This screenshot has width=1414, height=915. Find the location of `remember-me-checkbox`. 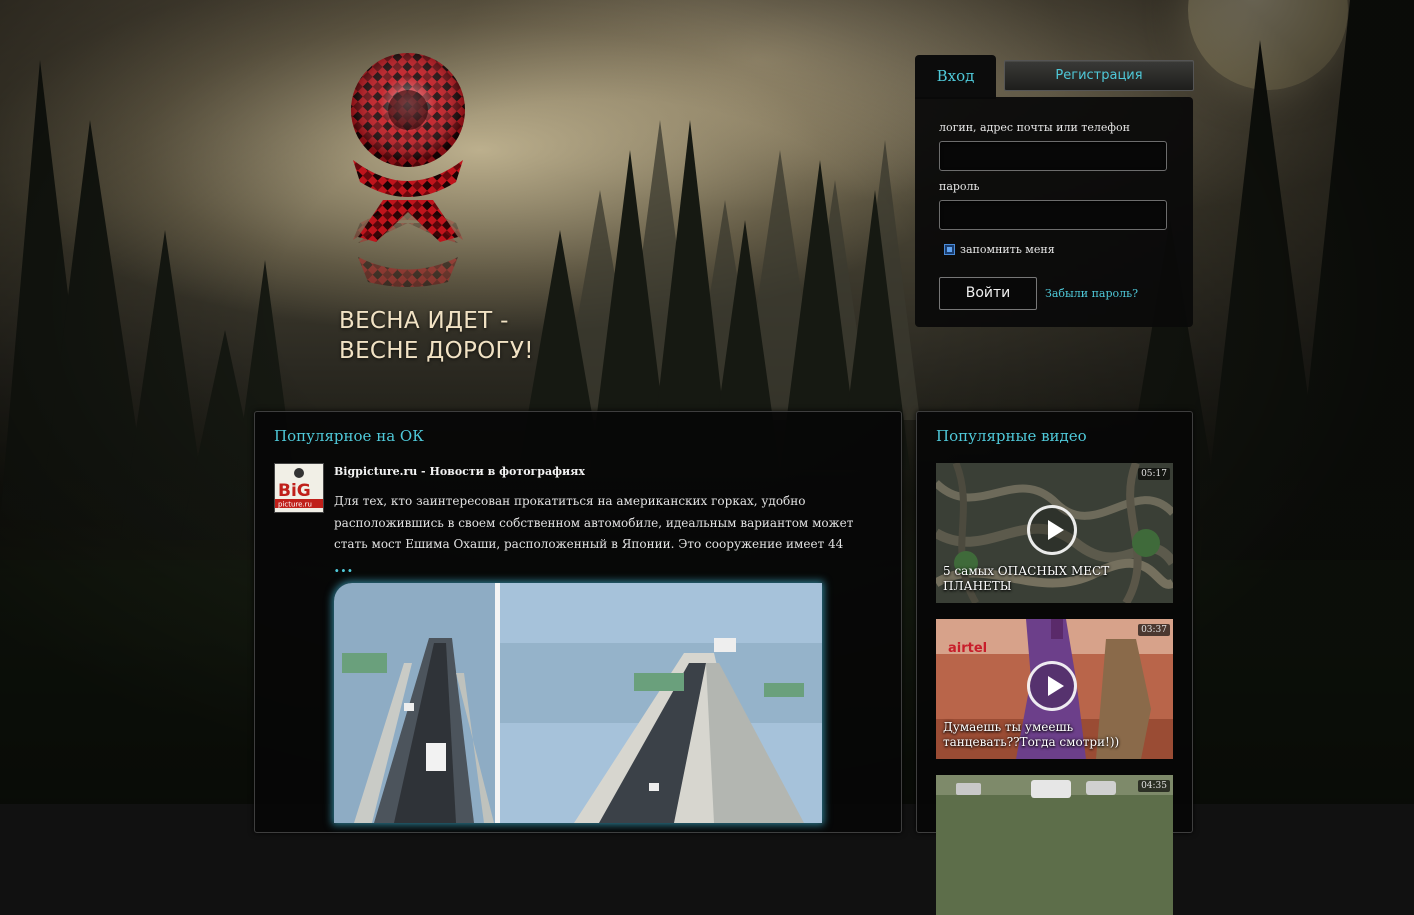

remember-me-checkbox is located at coordinates (949, 249).